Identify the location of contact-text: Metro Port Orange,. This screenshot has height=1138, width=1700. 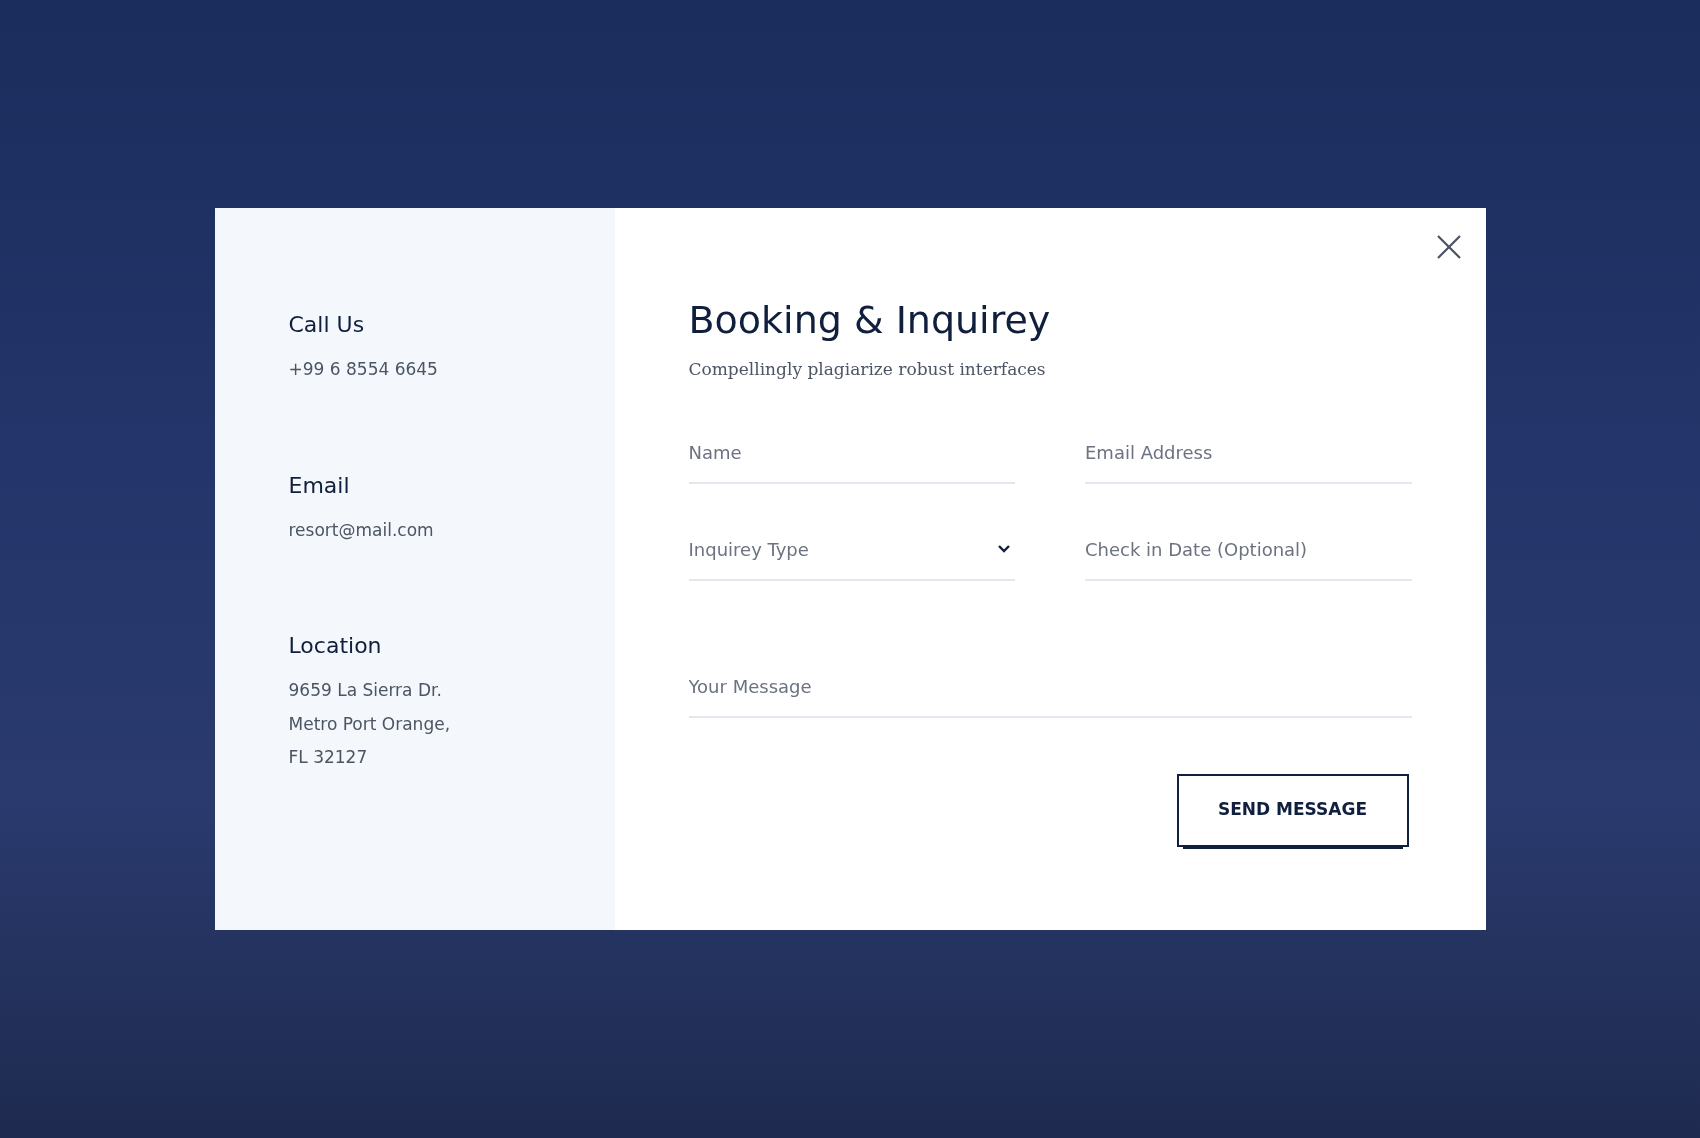
(370, 724).